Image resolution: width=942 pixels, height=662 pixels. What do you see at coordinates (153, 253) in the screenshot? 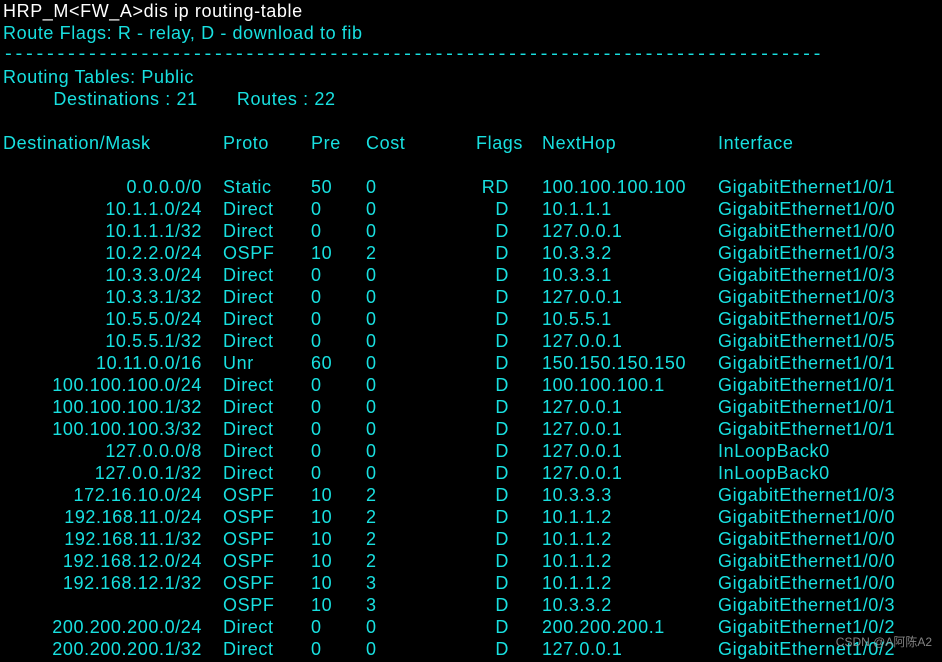
I see `route-destination: 10.2.2.0/24` at bounding box center [153, 253].